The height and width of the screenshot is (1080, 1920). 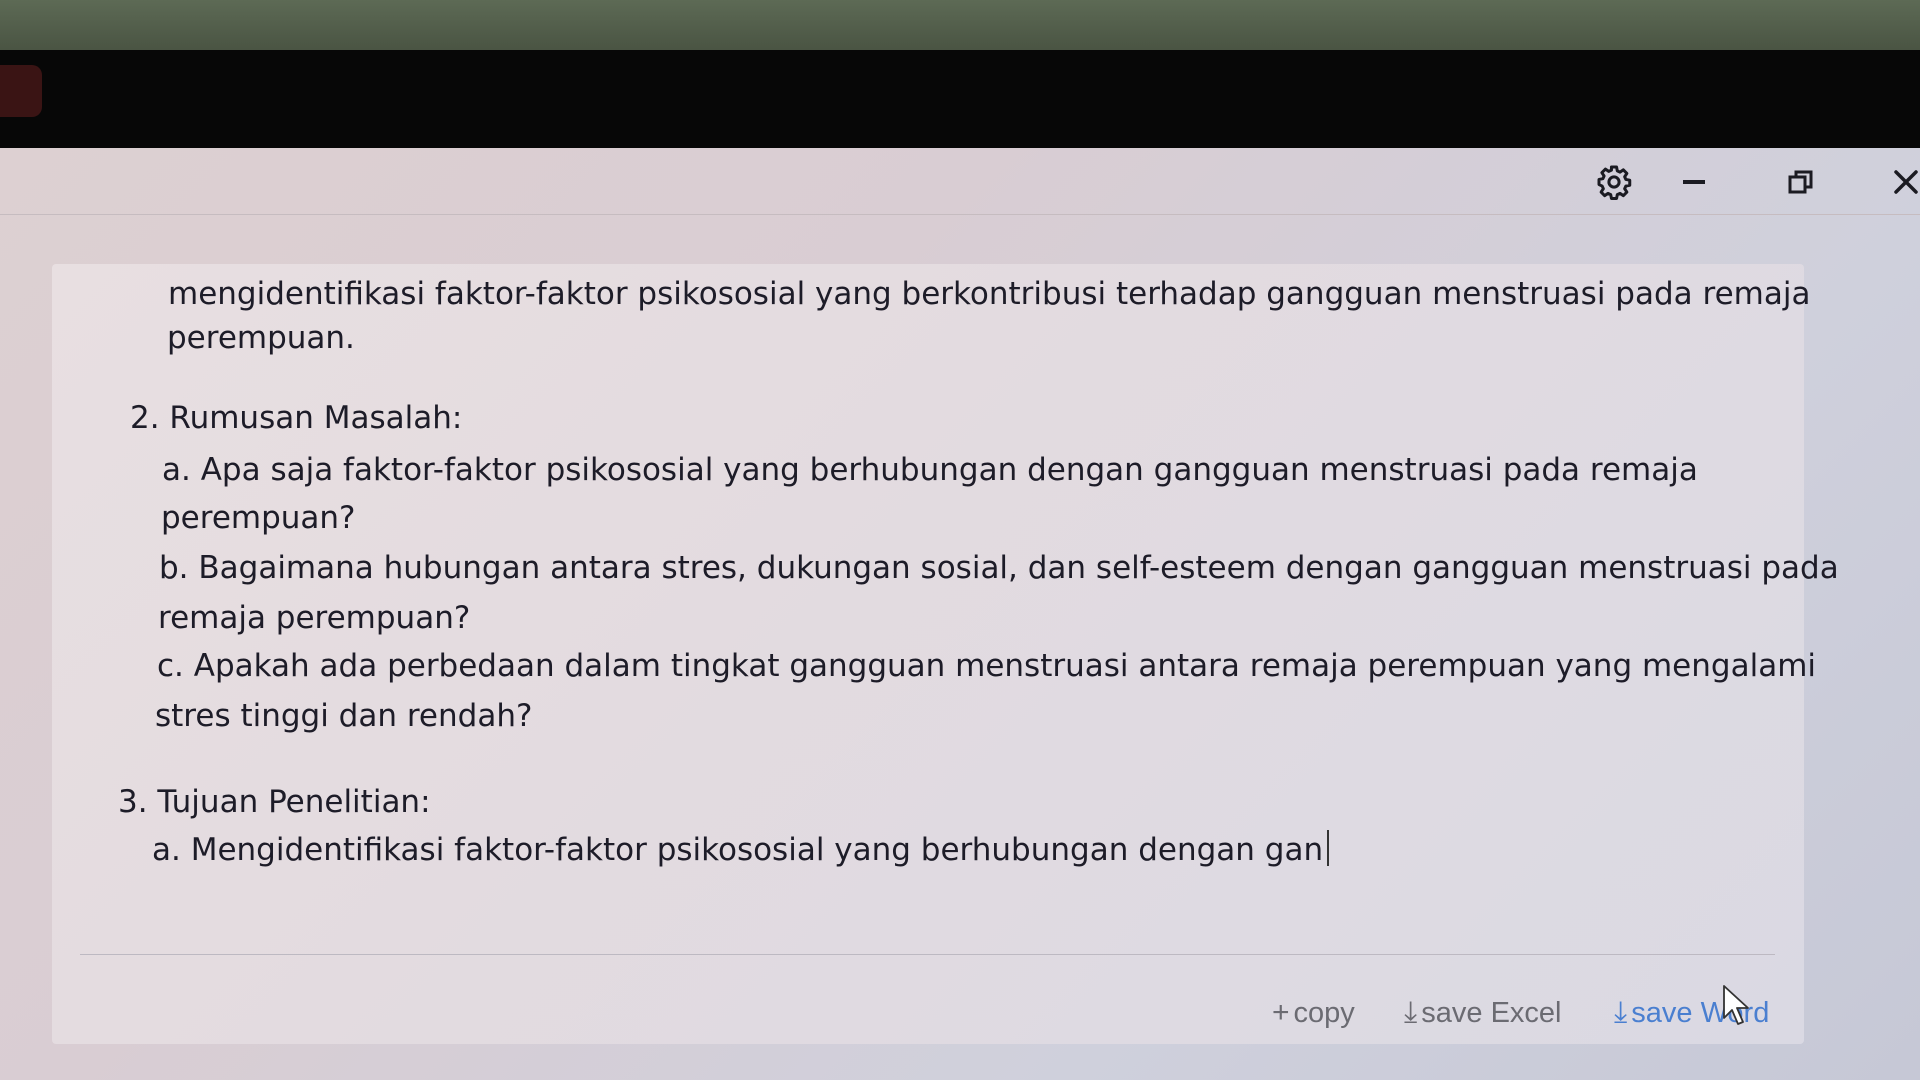 I want to click on title-bar, so click(x=960, y=181).